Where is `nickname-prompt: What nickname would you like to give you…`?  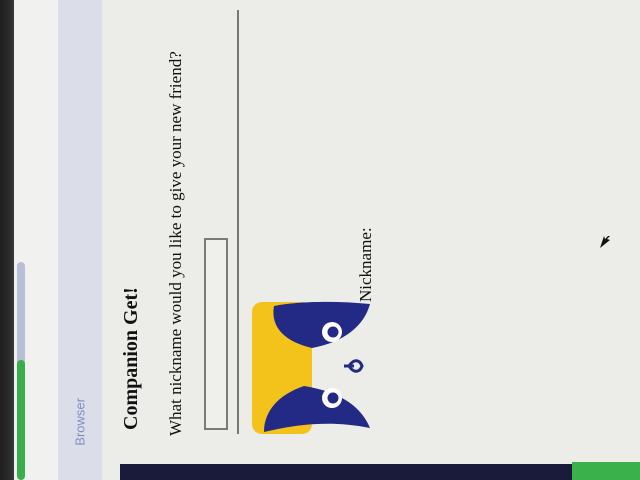
nickname-prompt: What nickname would you like to give you… is located at coordinates (175, 243).